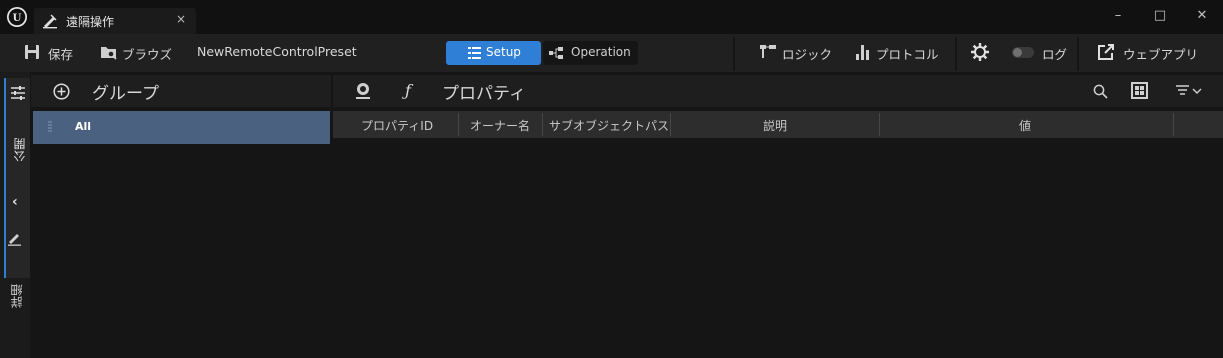 This screenshot has width=1223, height=358. Describe the element at coordinates (83, 126) in the screenshot. I see `group-item-label: All` at that location.